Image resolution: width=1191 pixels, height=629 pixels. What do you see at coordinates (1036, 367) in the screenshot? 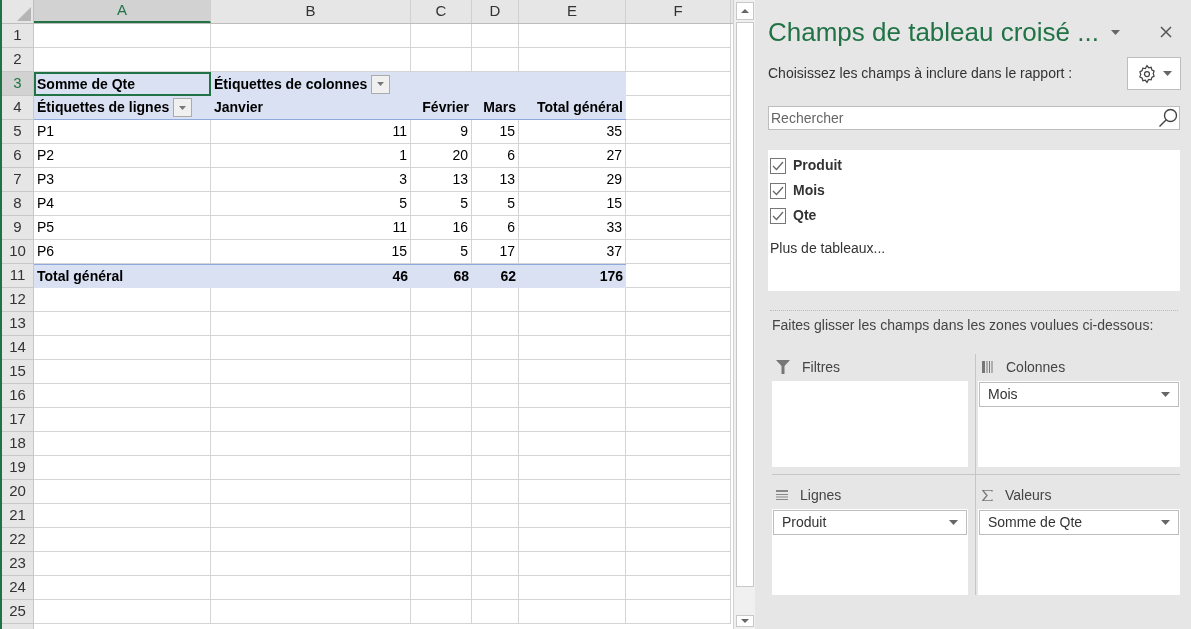
I see `area-label: Colonnes` at bounding box center [1036, 367].